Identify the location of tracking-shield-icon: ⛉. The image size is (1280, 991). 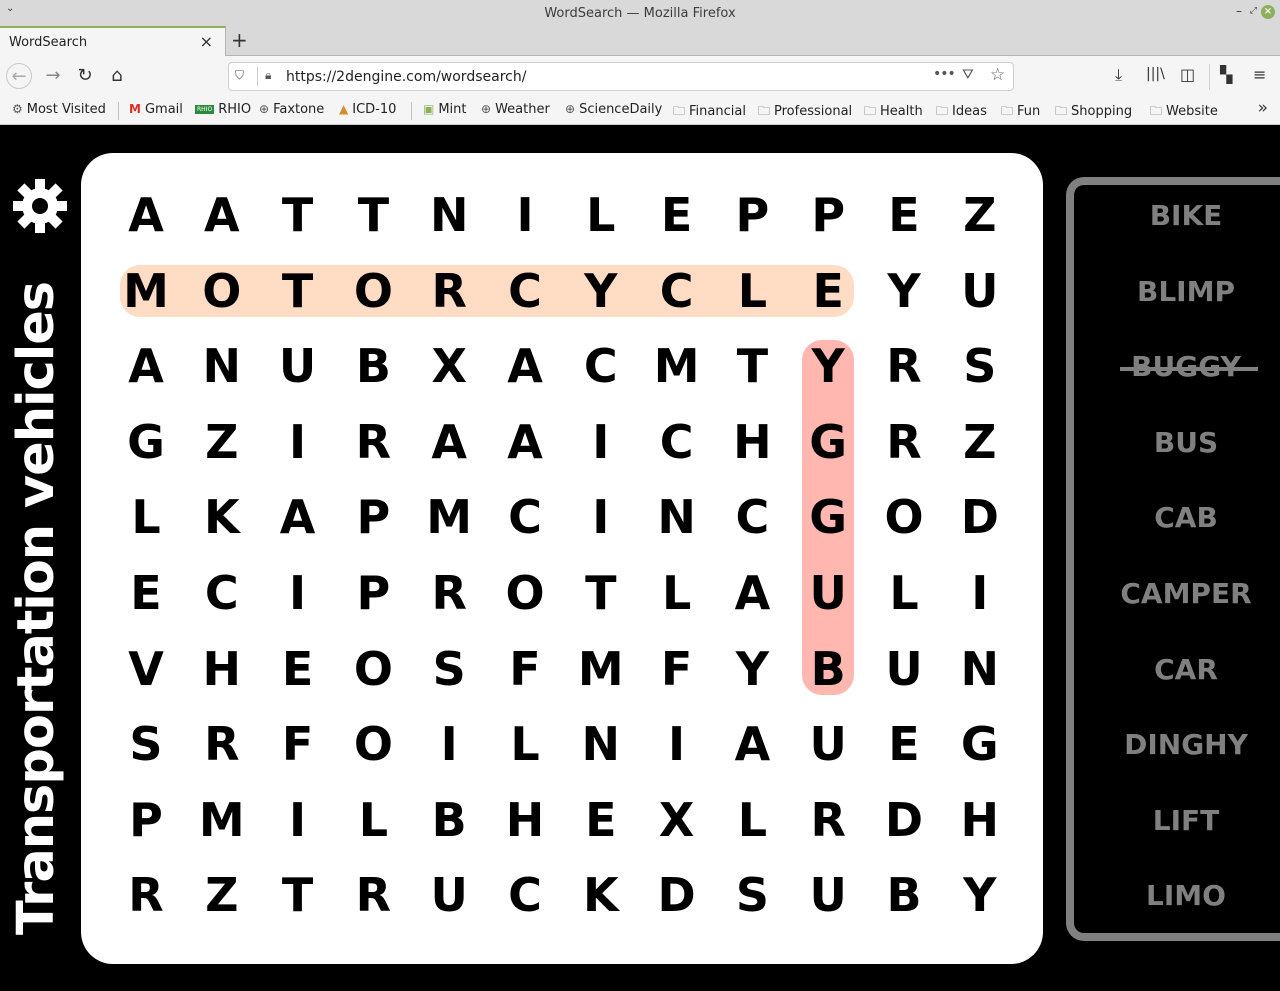
(239, 75).